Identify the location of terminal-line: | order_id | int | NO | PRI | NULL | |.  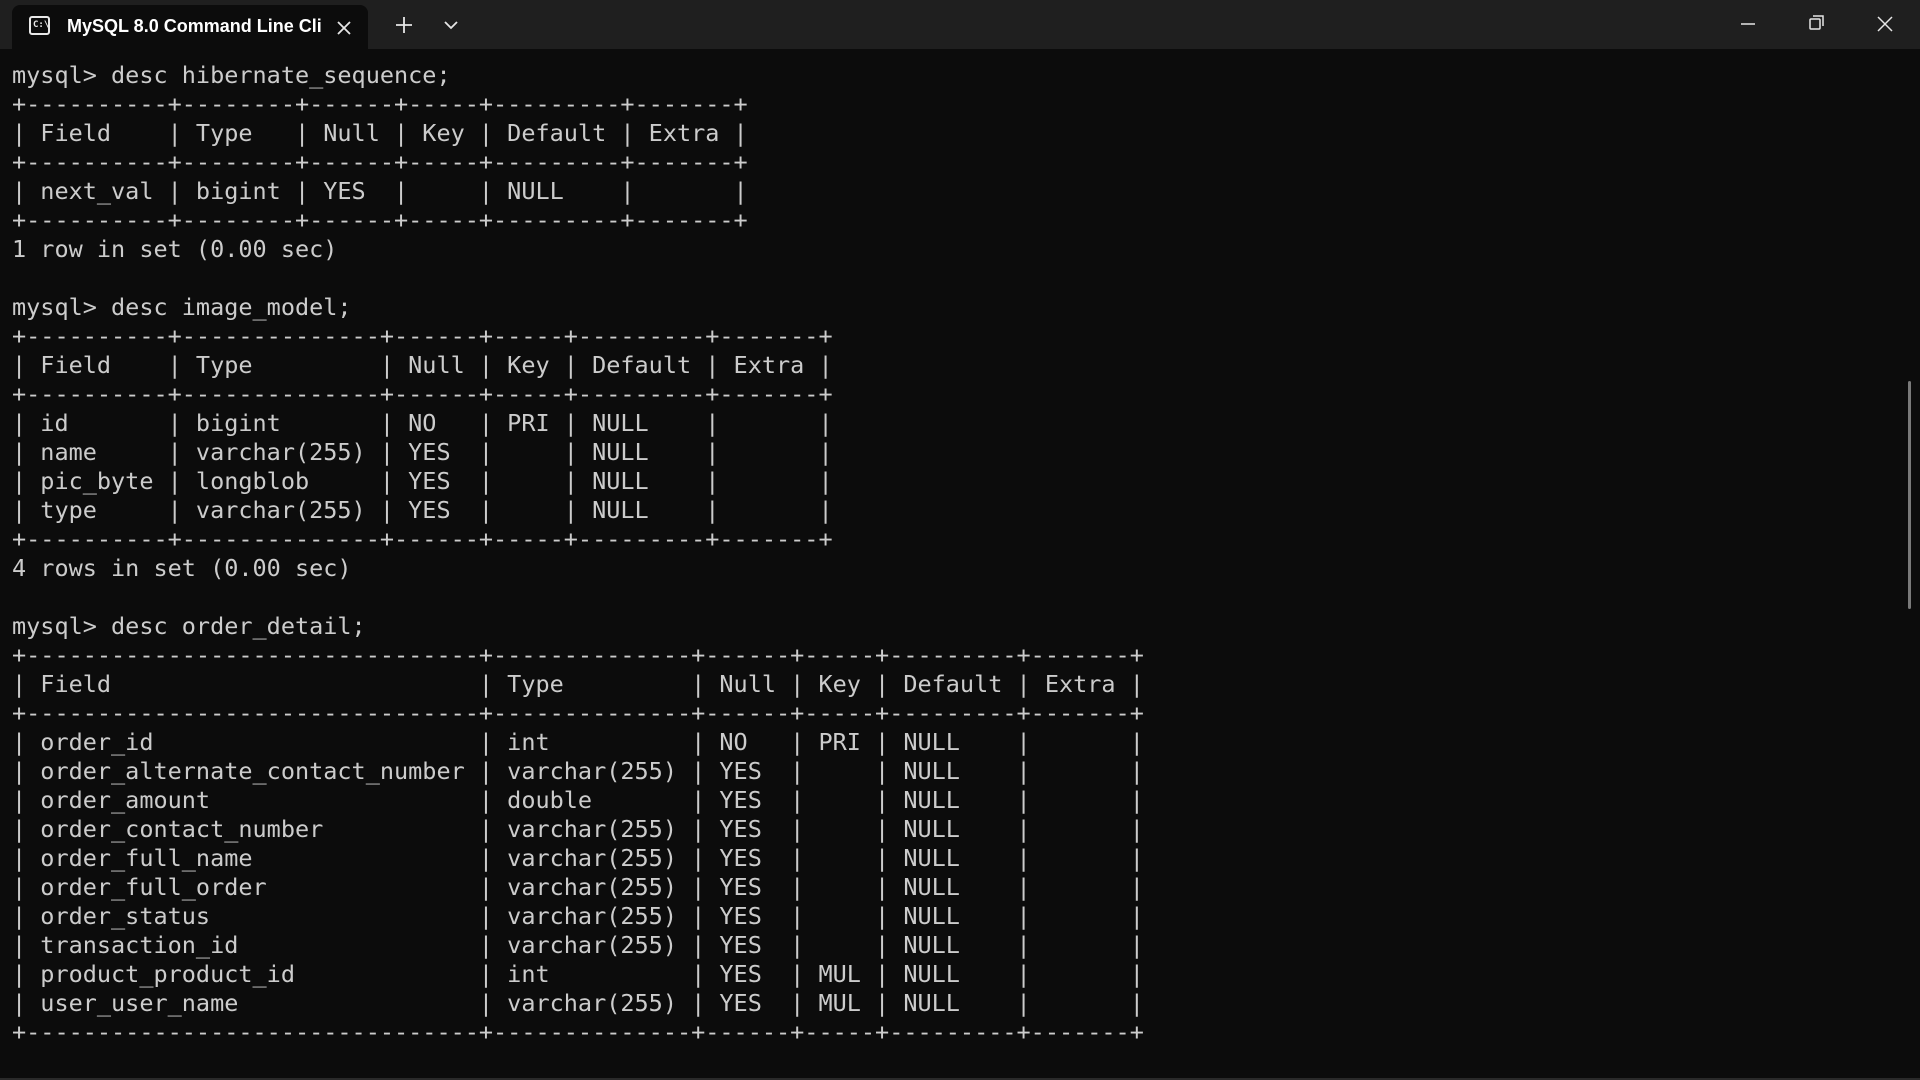
(578, 742).